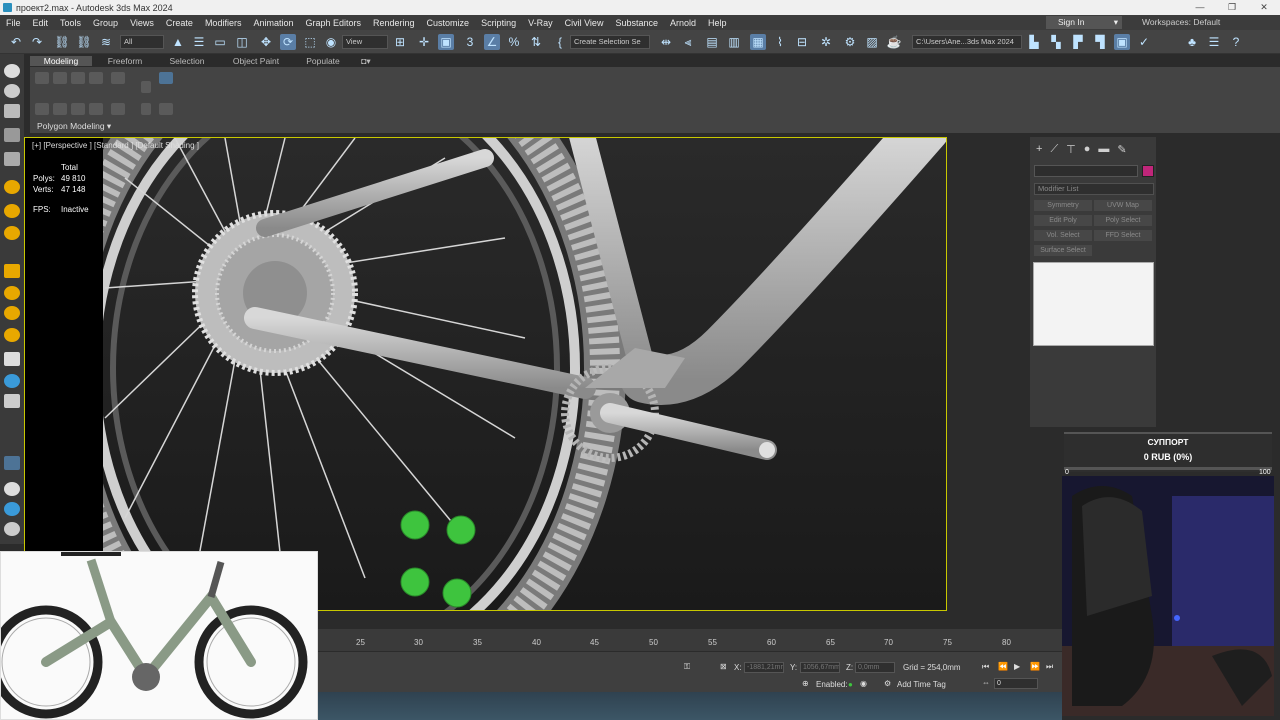 The width and height of the screenshot is (1280, 720). I want to click on menu-group: Group, so click(105, 23).